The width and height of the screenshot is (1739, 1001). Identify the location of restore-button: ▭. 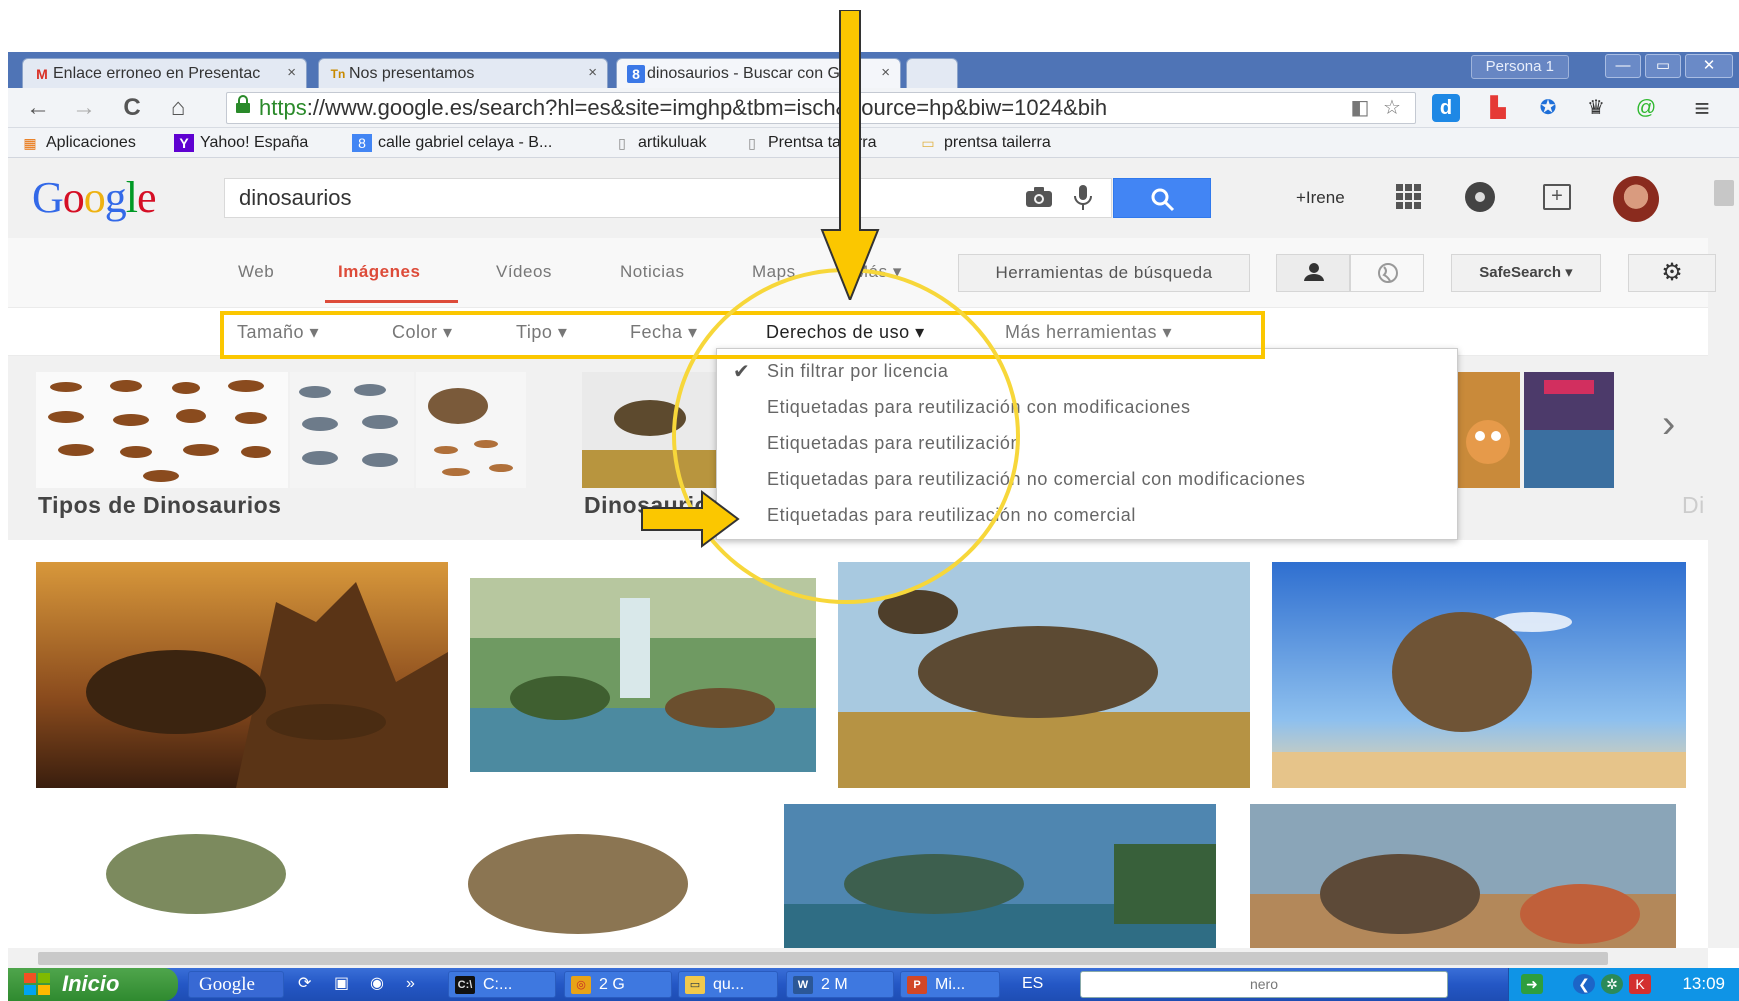
(1663, 66).